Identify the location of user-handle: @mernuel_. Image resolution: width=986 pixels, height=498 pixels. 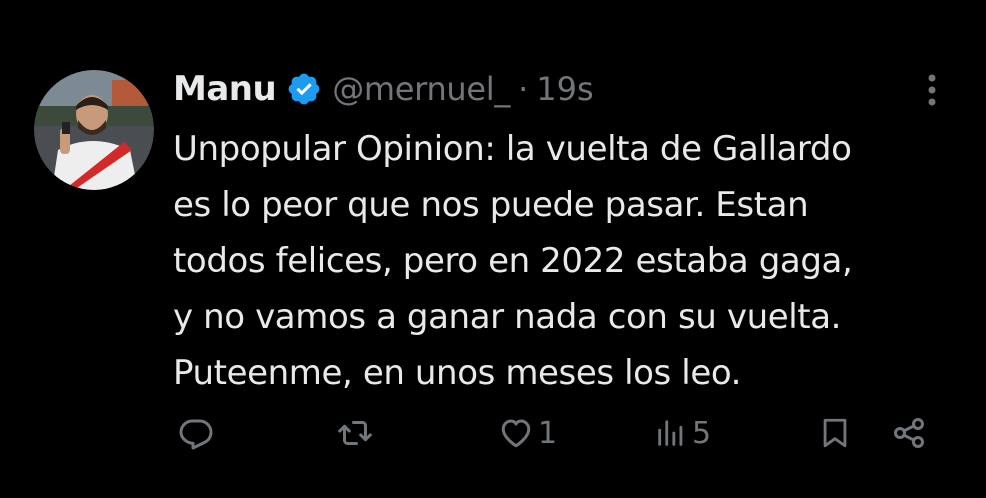
(421, 89).